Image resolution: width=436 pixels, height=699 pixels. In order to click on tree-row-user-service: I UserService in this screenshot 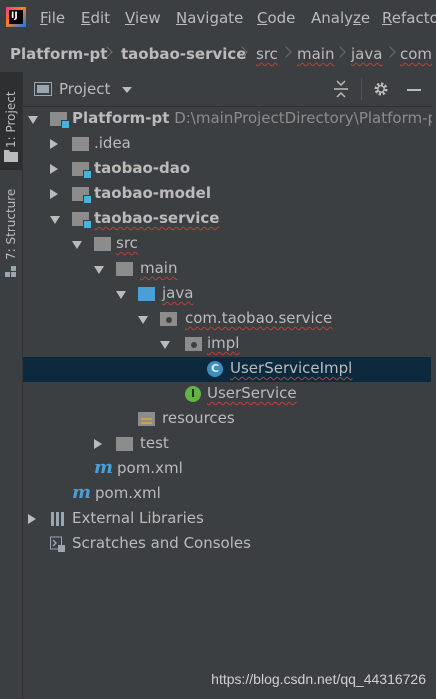, I will do `click(227, 394)`.